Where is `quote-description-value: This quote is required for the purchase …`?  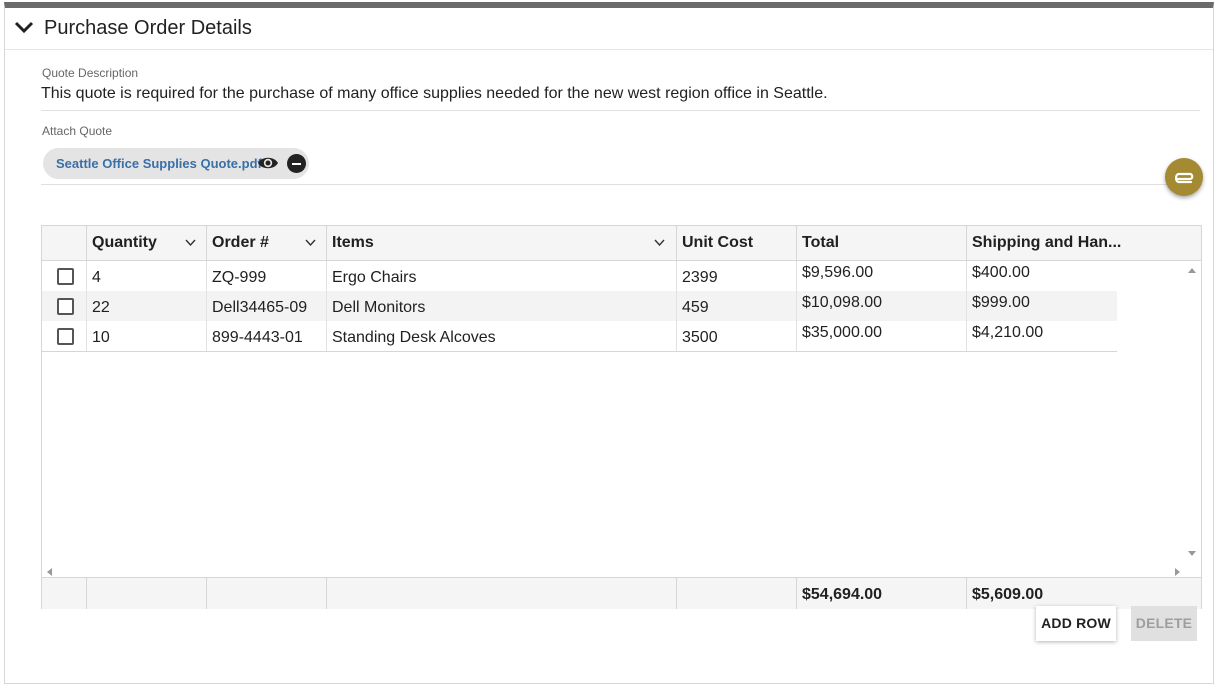
quote-description-value: This quote is required for the purchase … is located at coordinates (434, 93).